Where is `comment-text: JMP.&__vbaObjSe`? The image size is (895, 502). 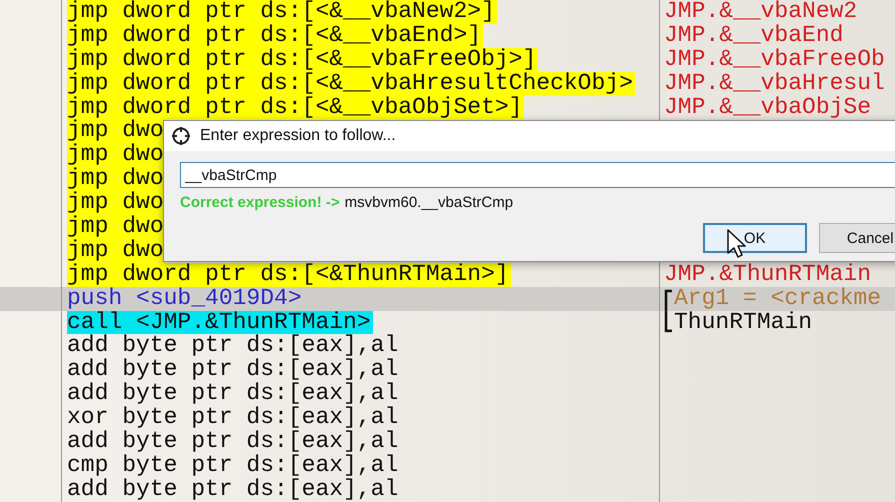
comment-text: JMP.&__vbaObjSe is located at coordinates (768, 108).